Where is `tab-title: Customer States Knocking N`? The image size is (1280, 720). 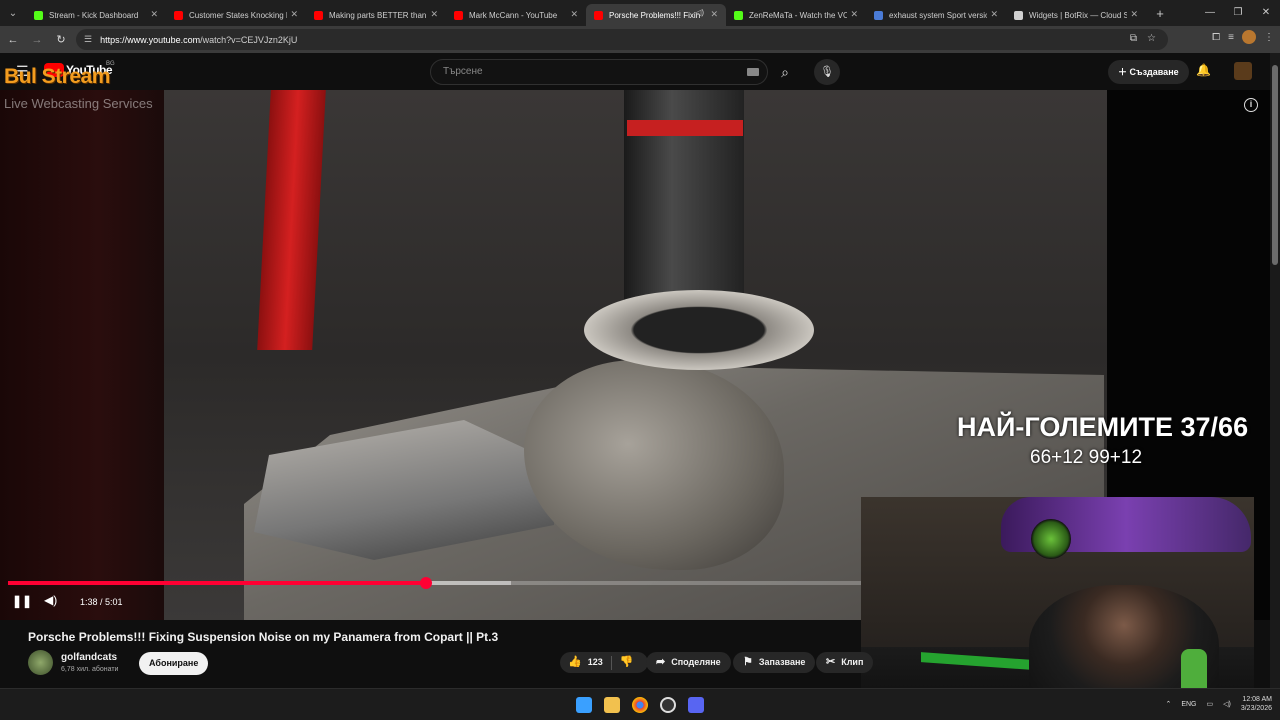 tab-title: Customer States Knocking N is located at coordinates (238, 15).